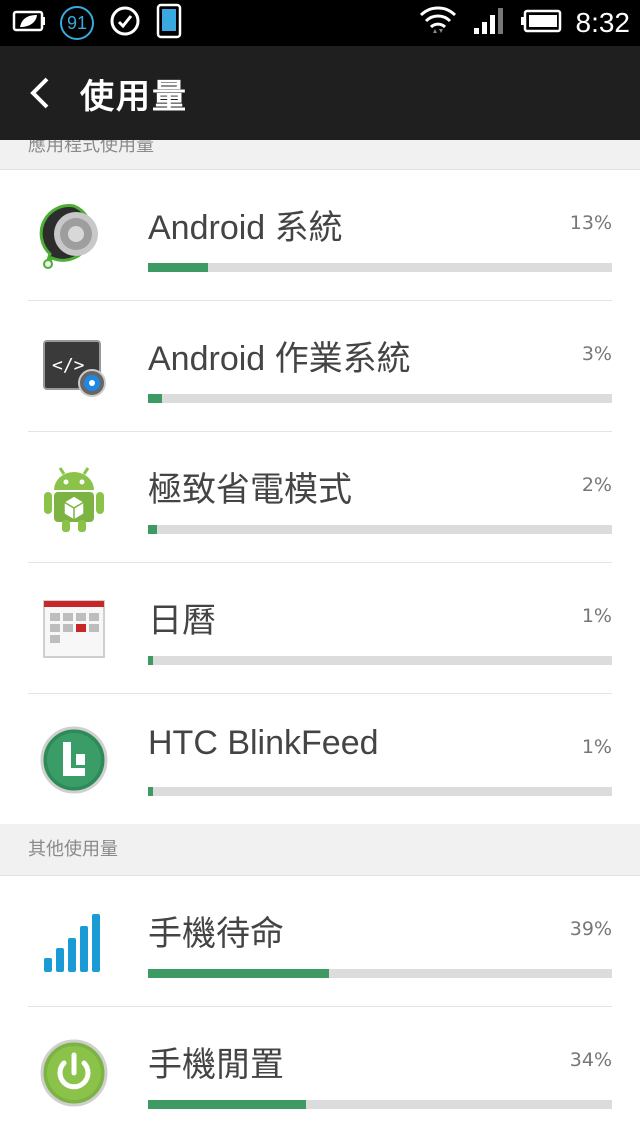 The image size is (640, 1138). What do you see at coordinates (320, 850) in the screenshot?
I see `section-header-other: 其他使用量` at bounding box center [320, 850].